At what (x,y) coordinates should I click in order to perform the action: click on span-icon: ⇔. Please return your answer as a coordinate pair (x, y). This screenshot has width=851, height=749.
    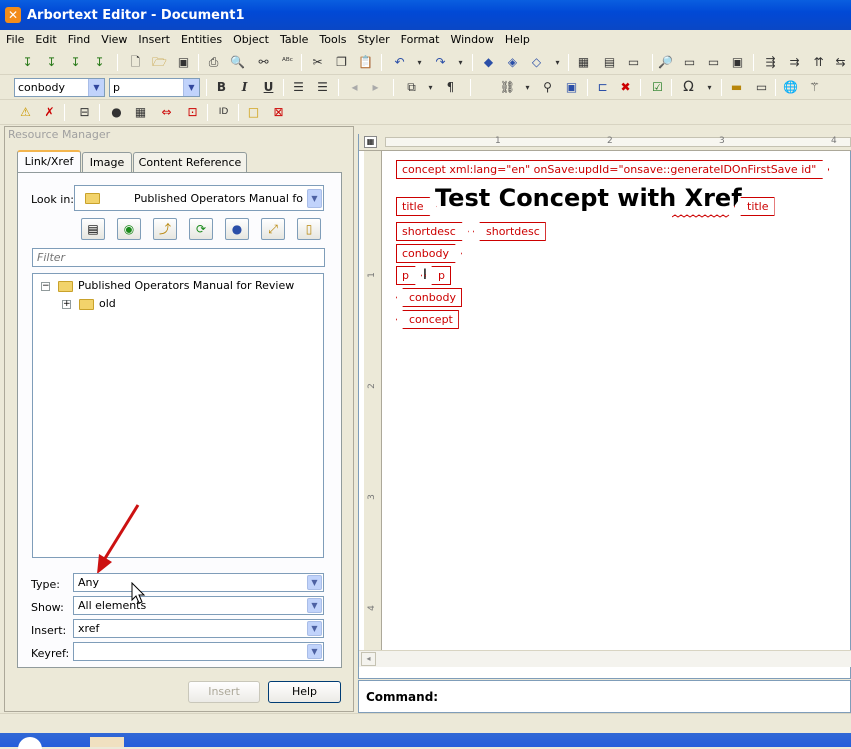
    Looking at the image, I should click on (166, 112).